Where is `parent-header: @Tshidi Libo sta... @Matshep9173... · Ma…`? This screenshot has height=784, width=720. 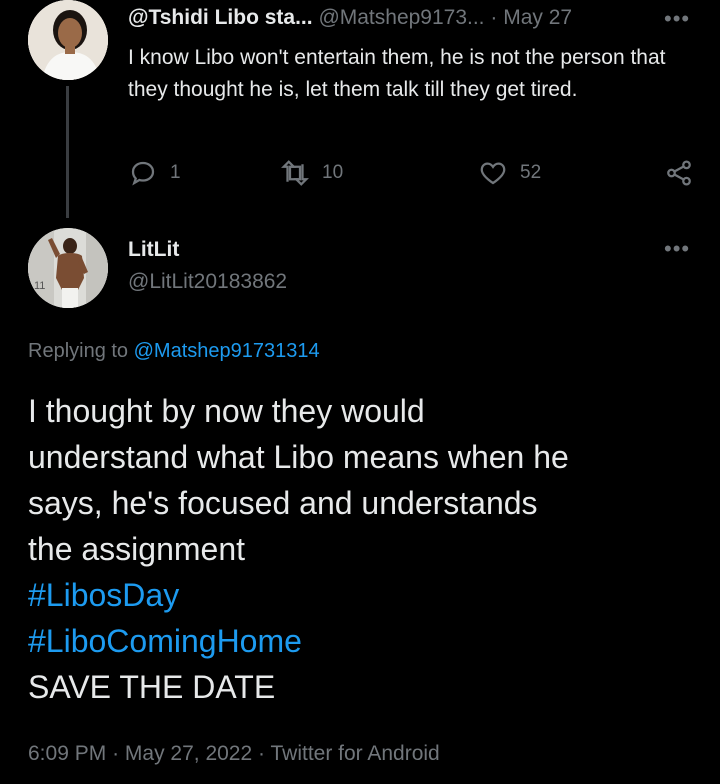
parent-header: @Tshidi Libo sta... @Matshep9173... · Ma… is located at coordinates (350, 18).